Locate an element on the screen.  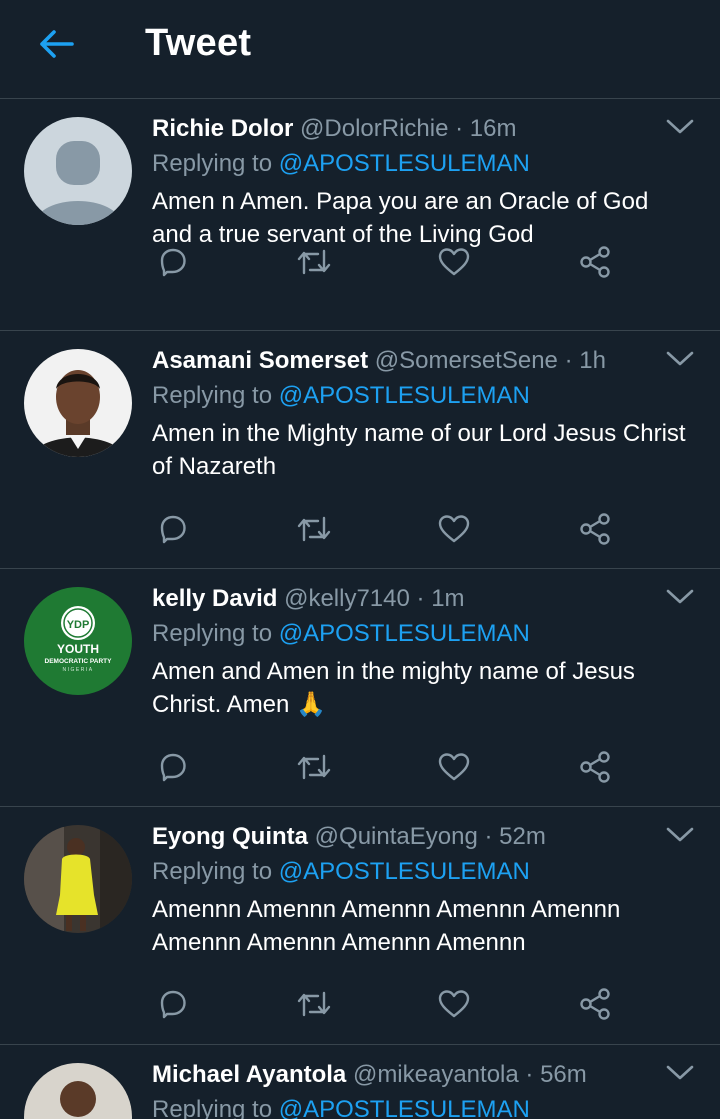
tweet-header: Asamani Somerset @SomersetSene · 1h is located at coordinates (379, 361).